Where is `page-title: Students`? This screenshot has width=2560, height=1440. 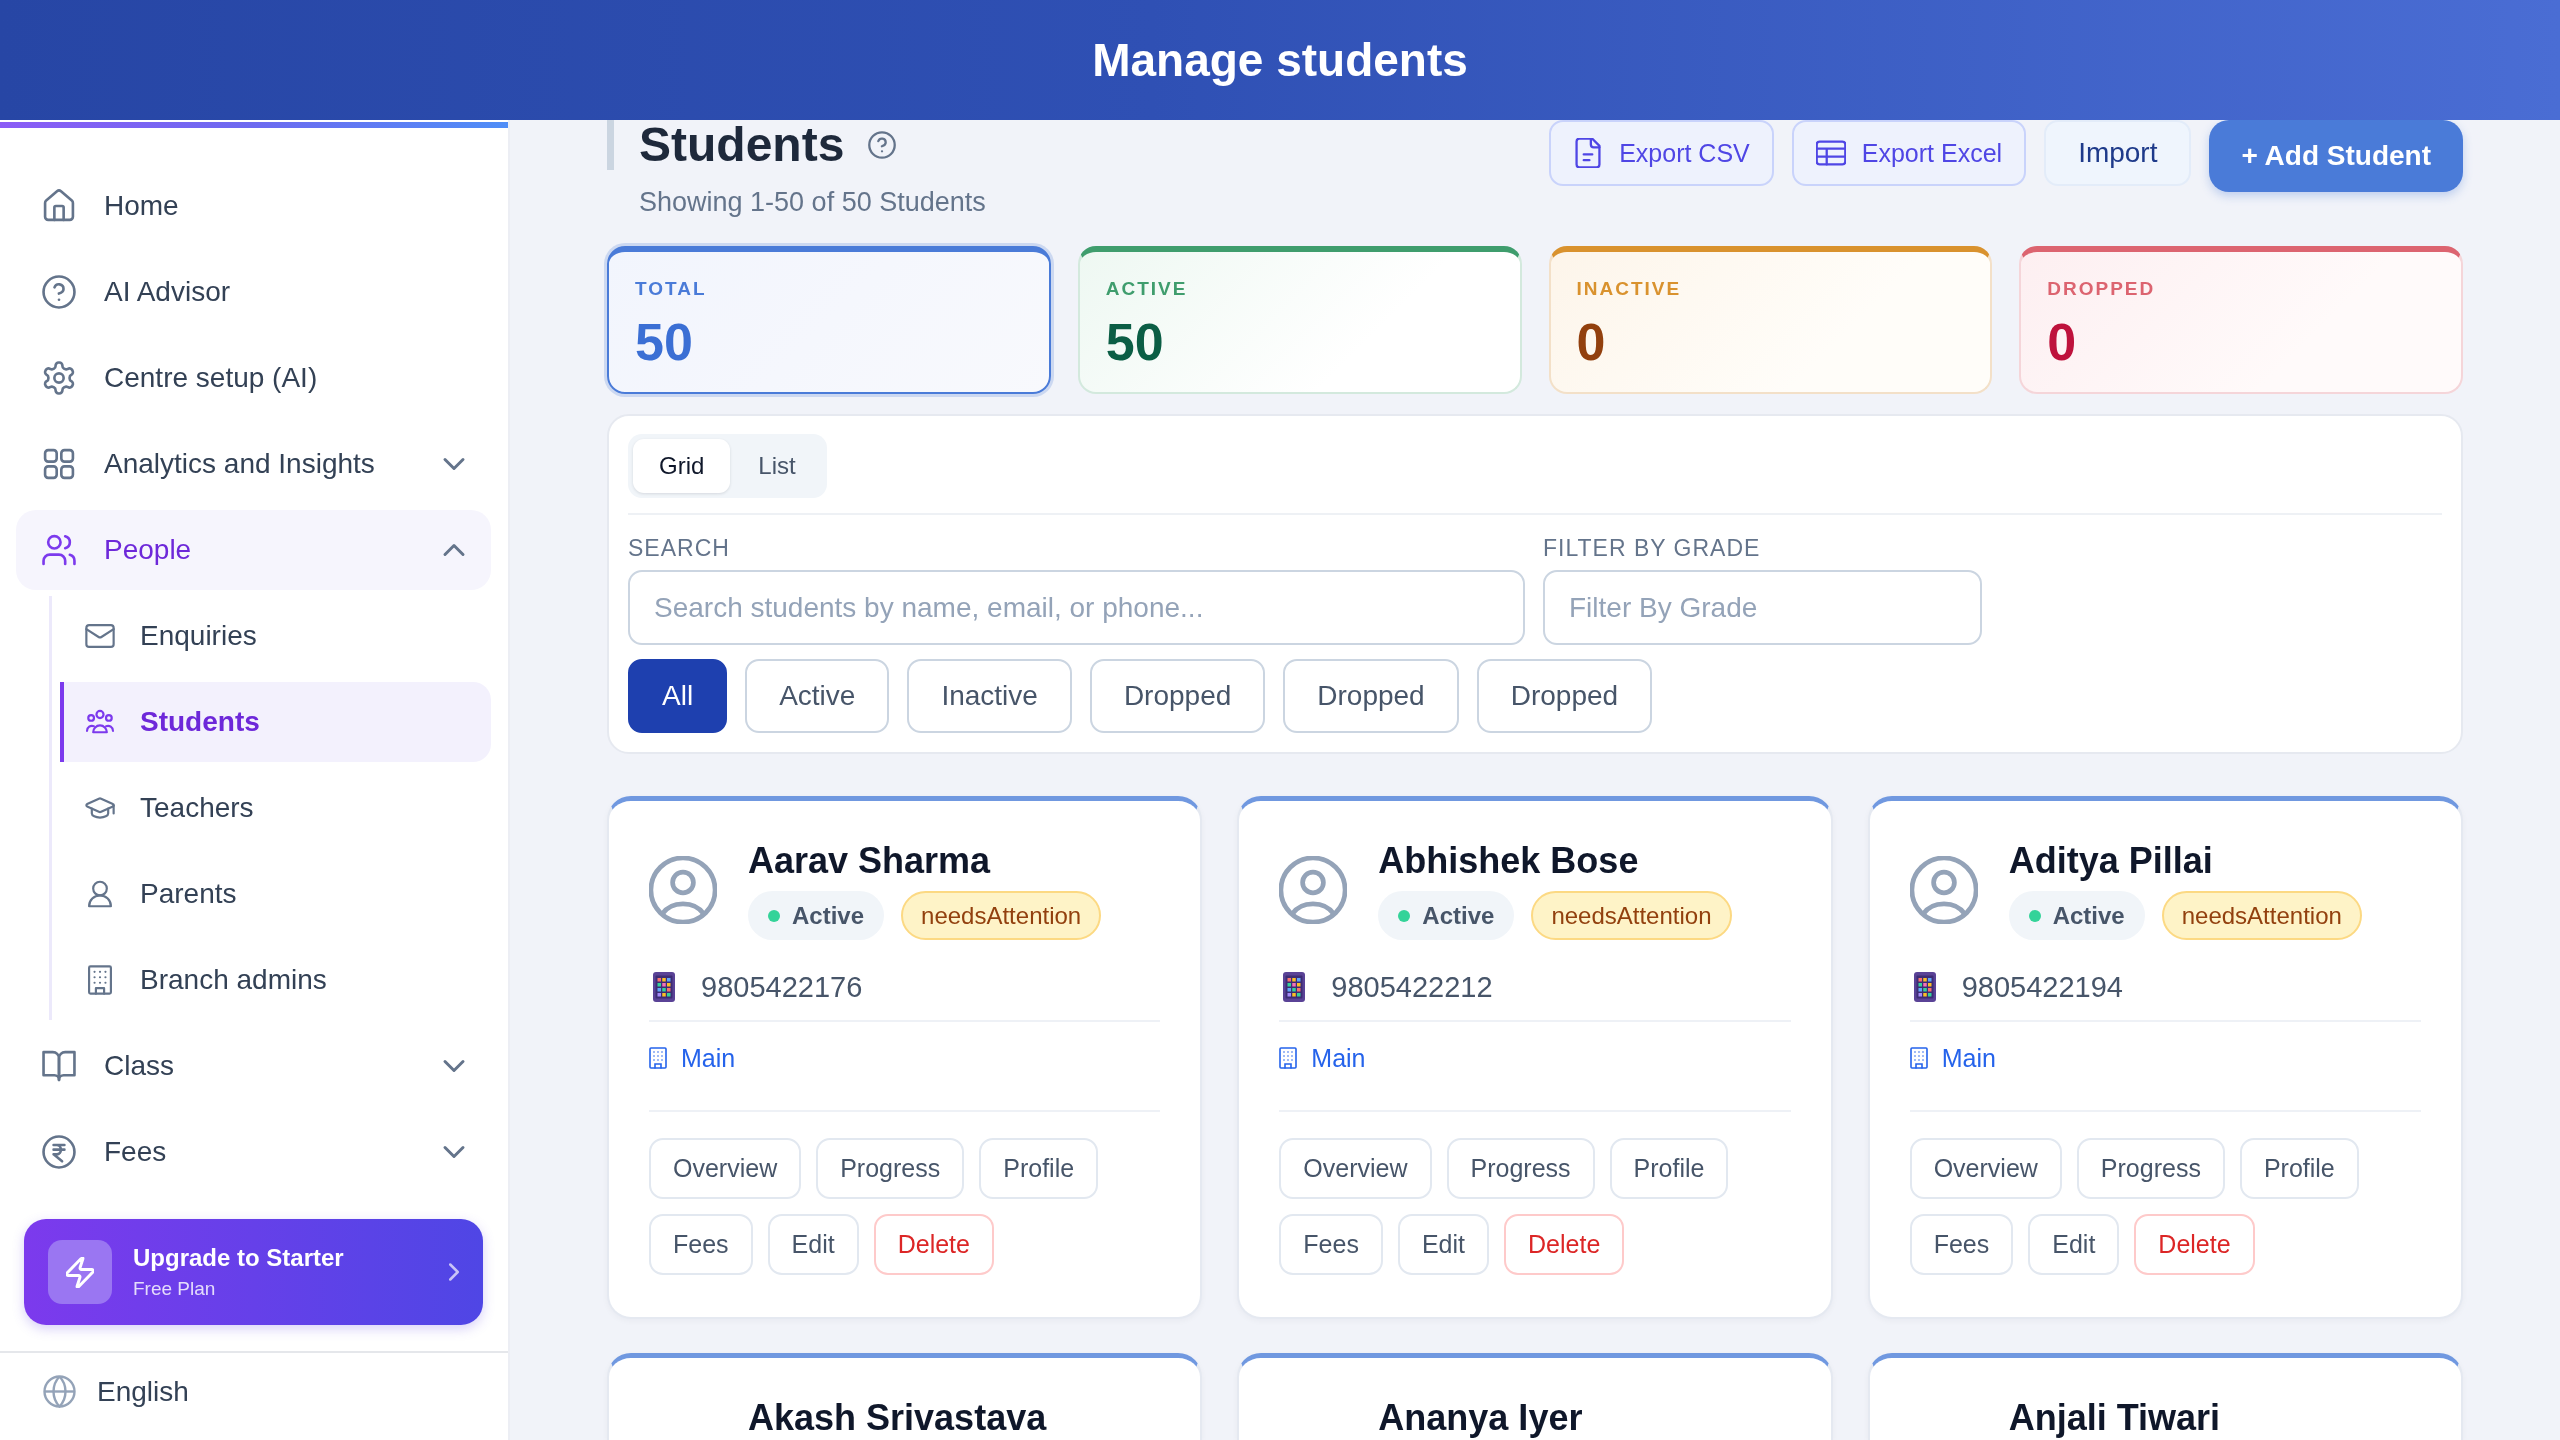 page-title: Students is located at coordinates (742, 145).